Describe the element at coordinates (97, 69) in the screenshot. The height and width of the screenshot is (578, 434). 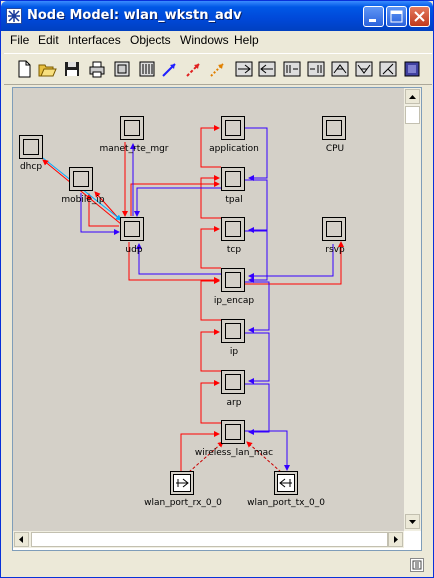
I see `print-button` at that location.